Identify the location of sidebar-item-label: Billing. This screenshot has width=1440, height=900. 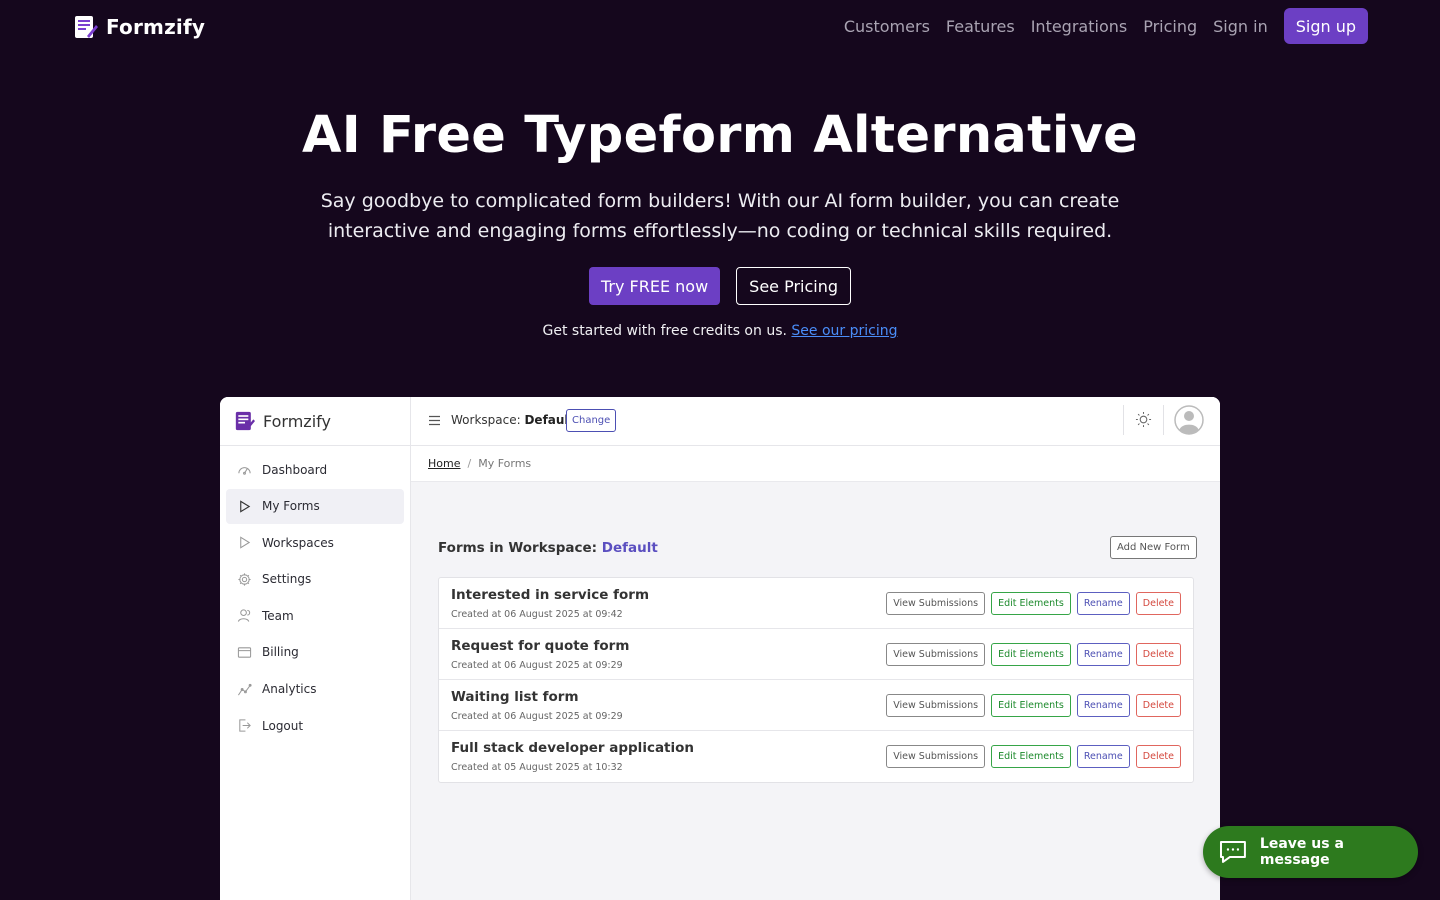
(280, 652).